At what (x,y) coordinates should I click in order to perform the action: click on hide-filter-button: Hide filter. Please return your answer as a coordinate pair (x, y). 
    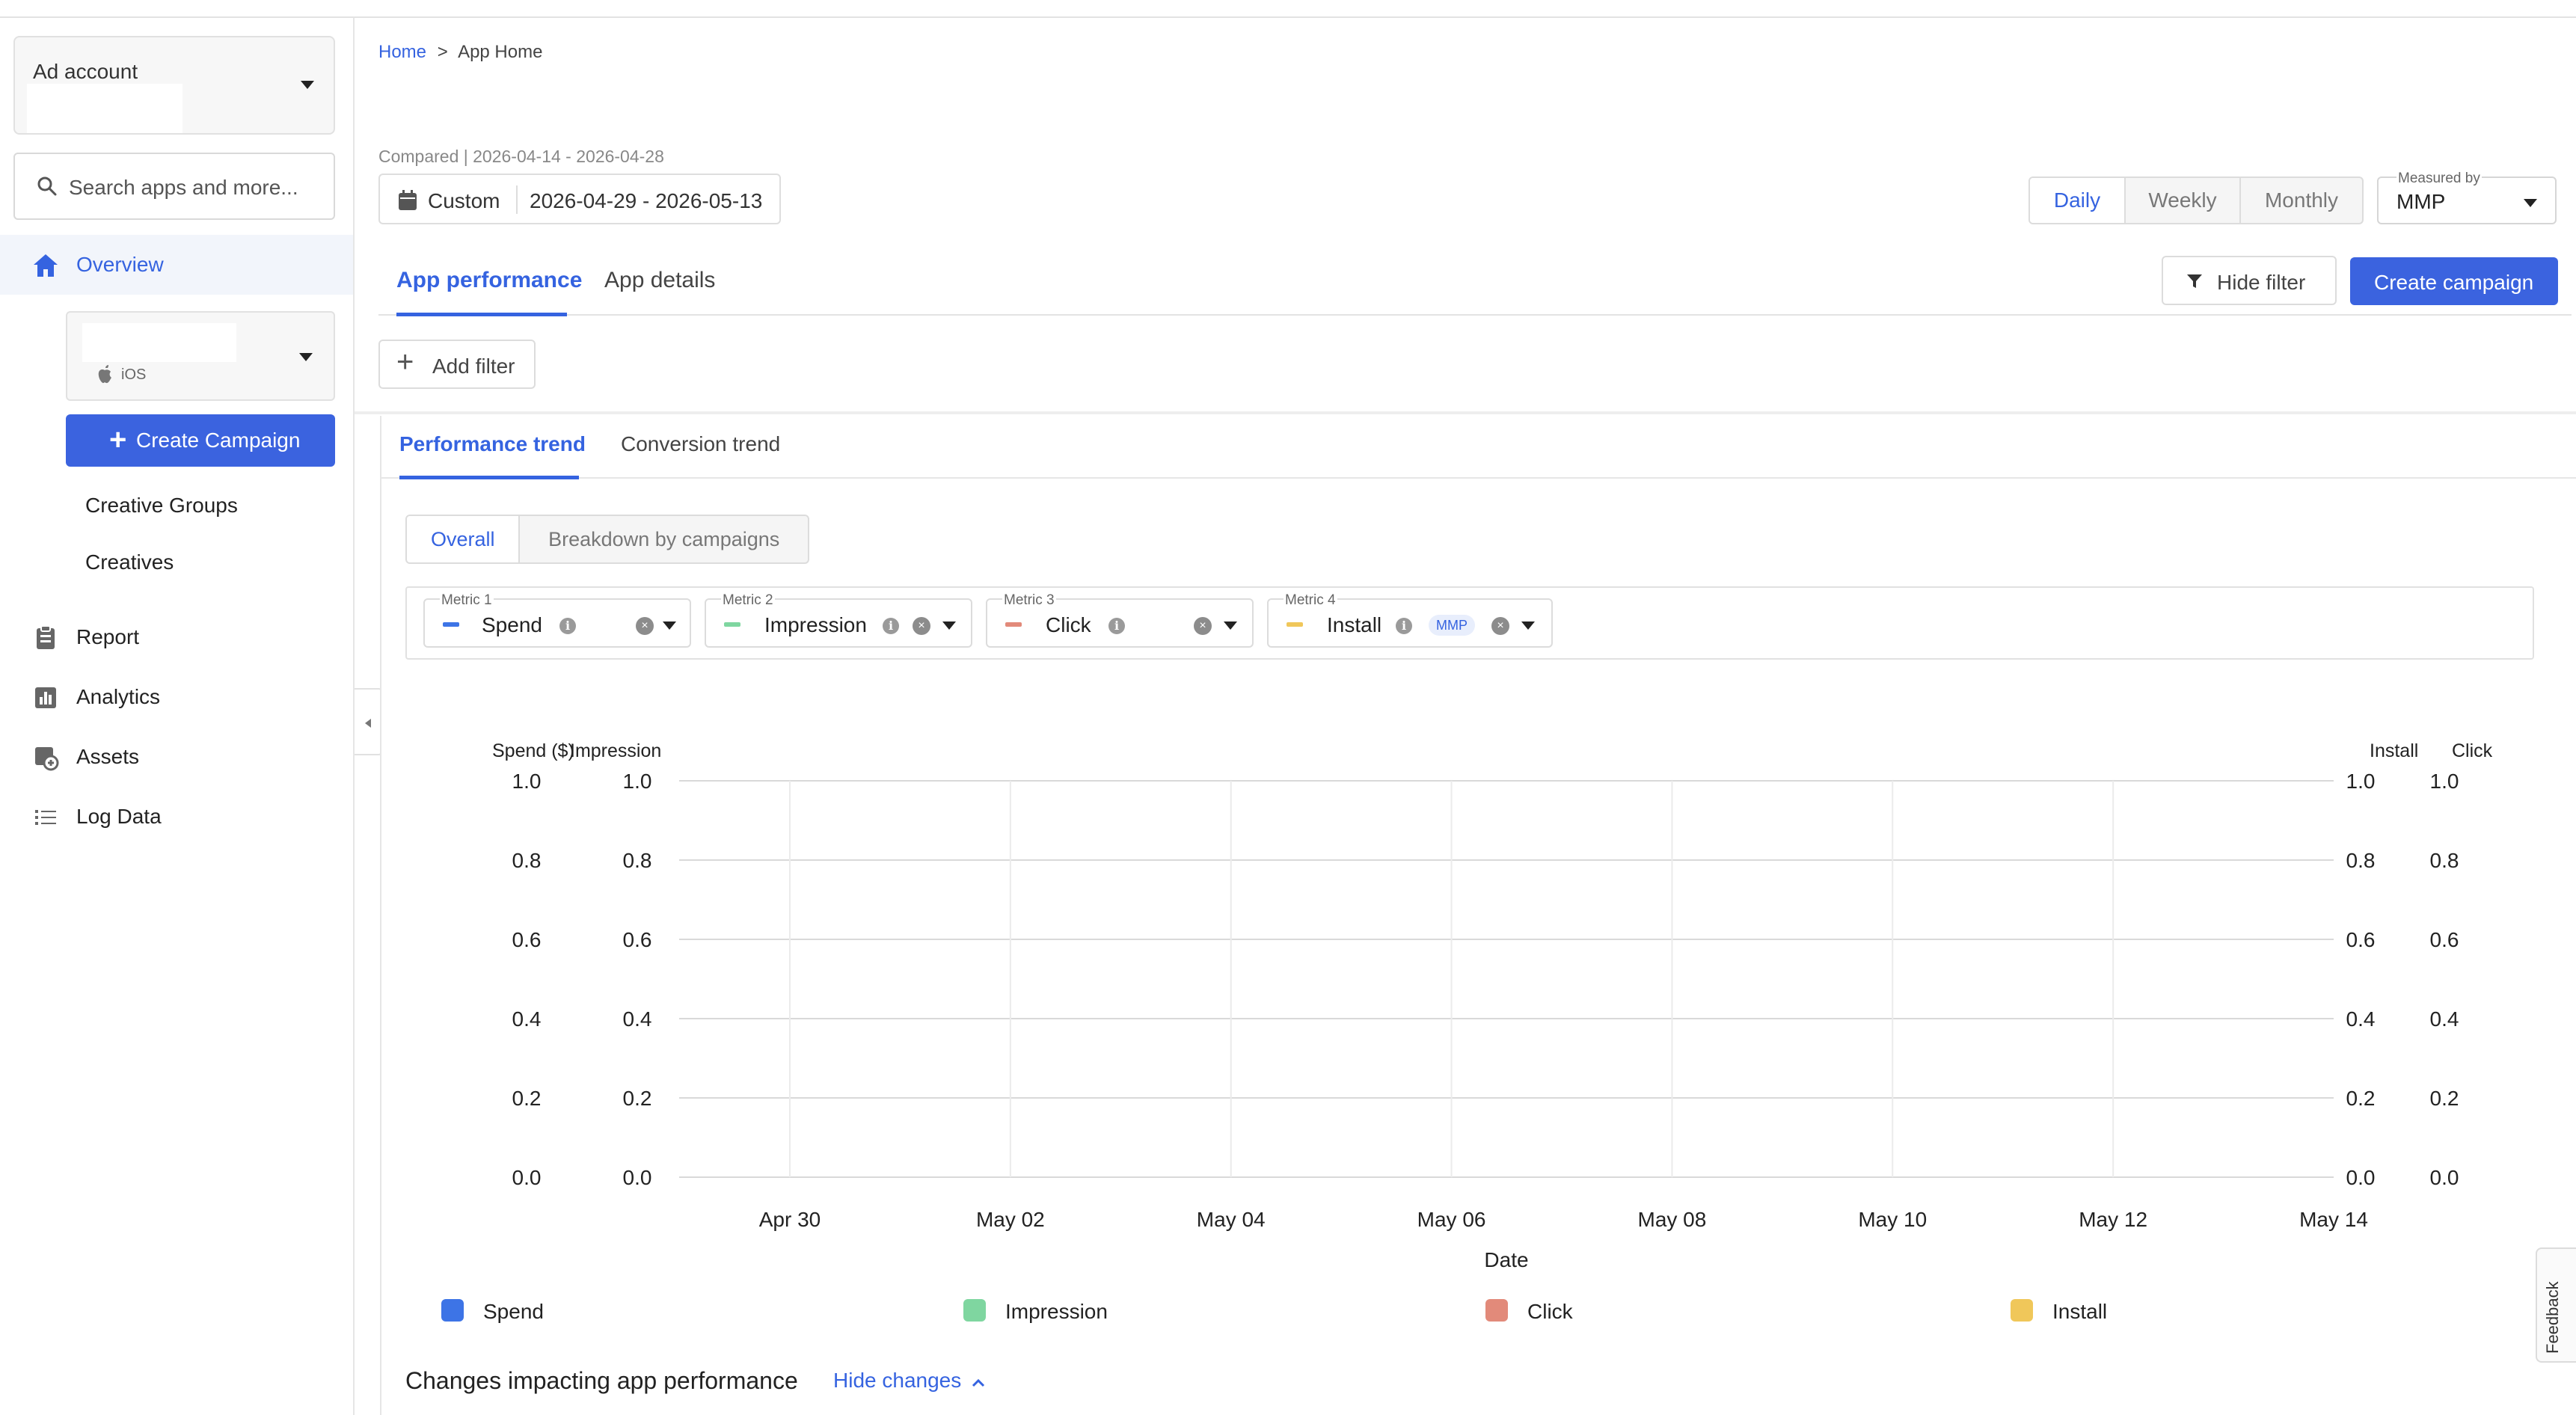
    Looking at the image, I should click on (2249, 280).